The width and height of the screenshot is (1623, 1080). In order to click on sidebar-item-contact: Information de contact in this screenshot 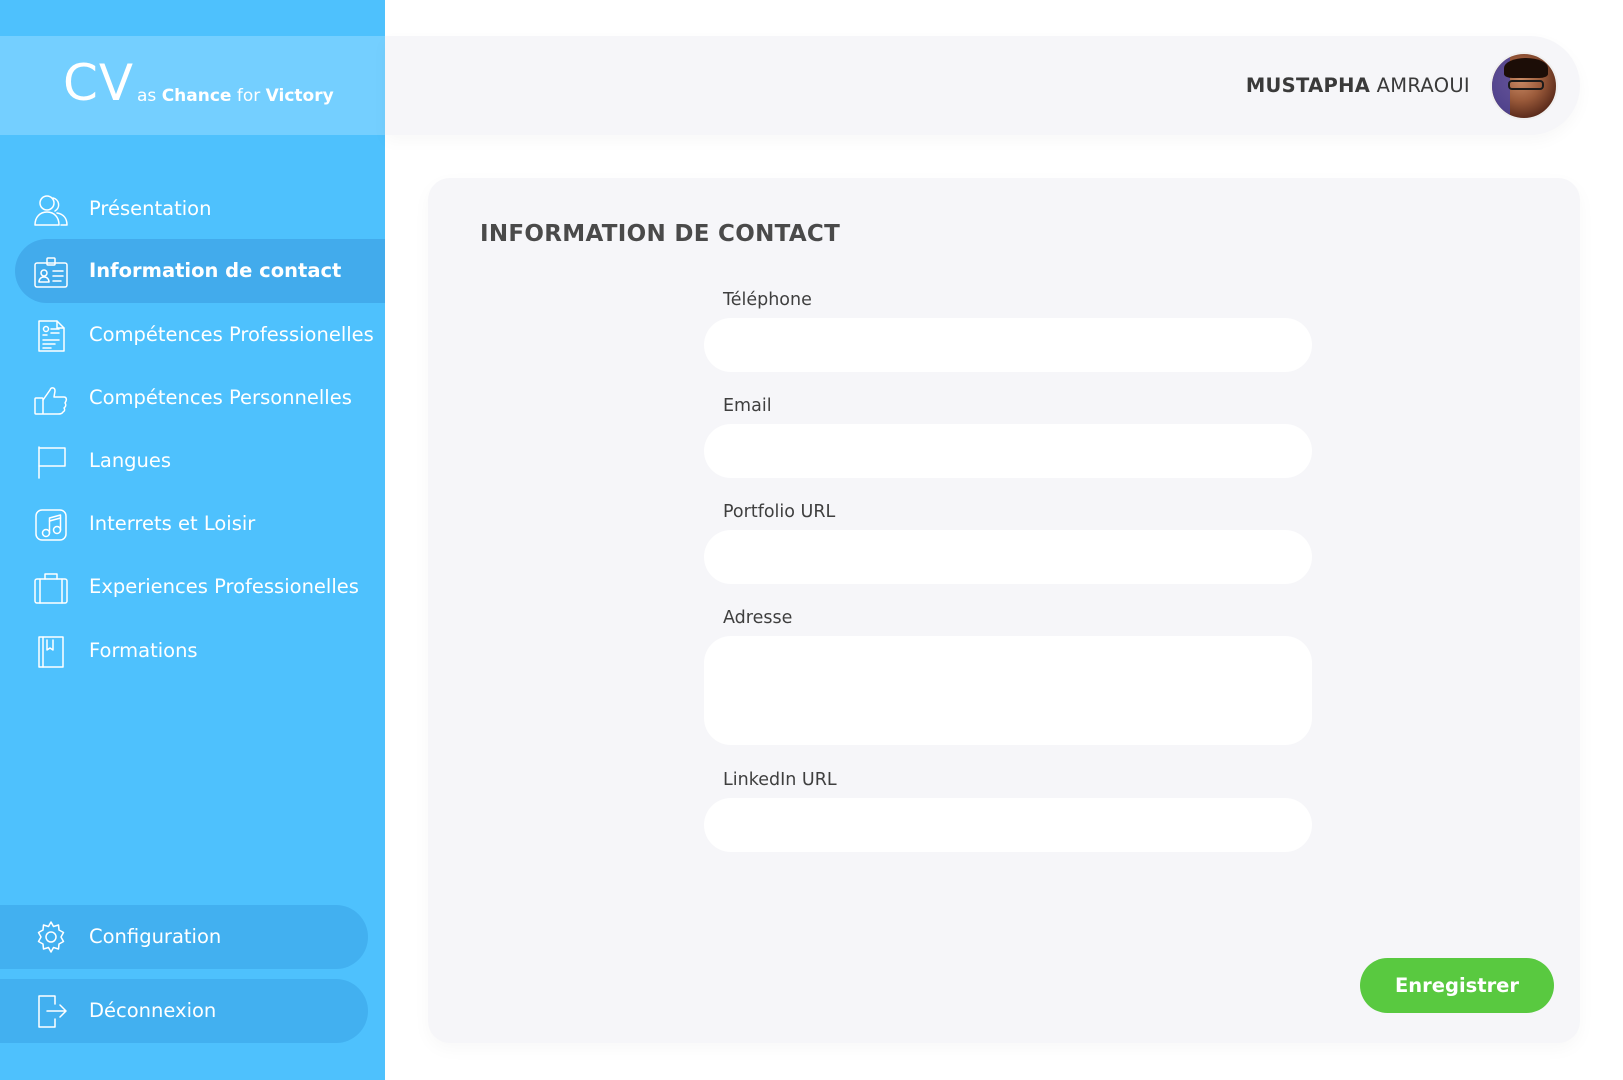, I will do `click(200, 271)`.